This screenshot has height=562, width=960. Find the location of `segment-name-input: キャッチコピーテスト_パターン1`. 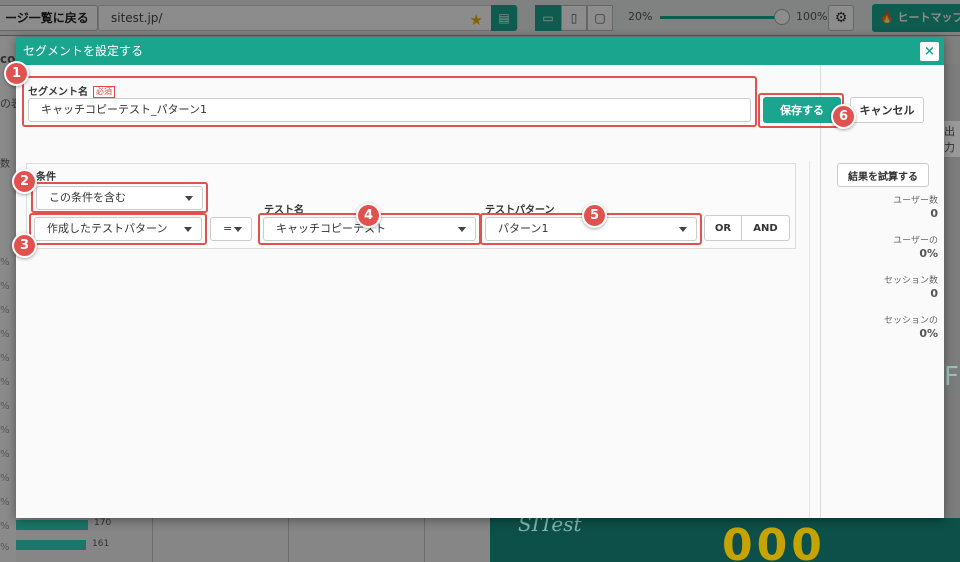

segment-name-input: キャッチコピーテスト_パターン1 is located at coordinates (389, 110).